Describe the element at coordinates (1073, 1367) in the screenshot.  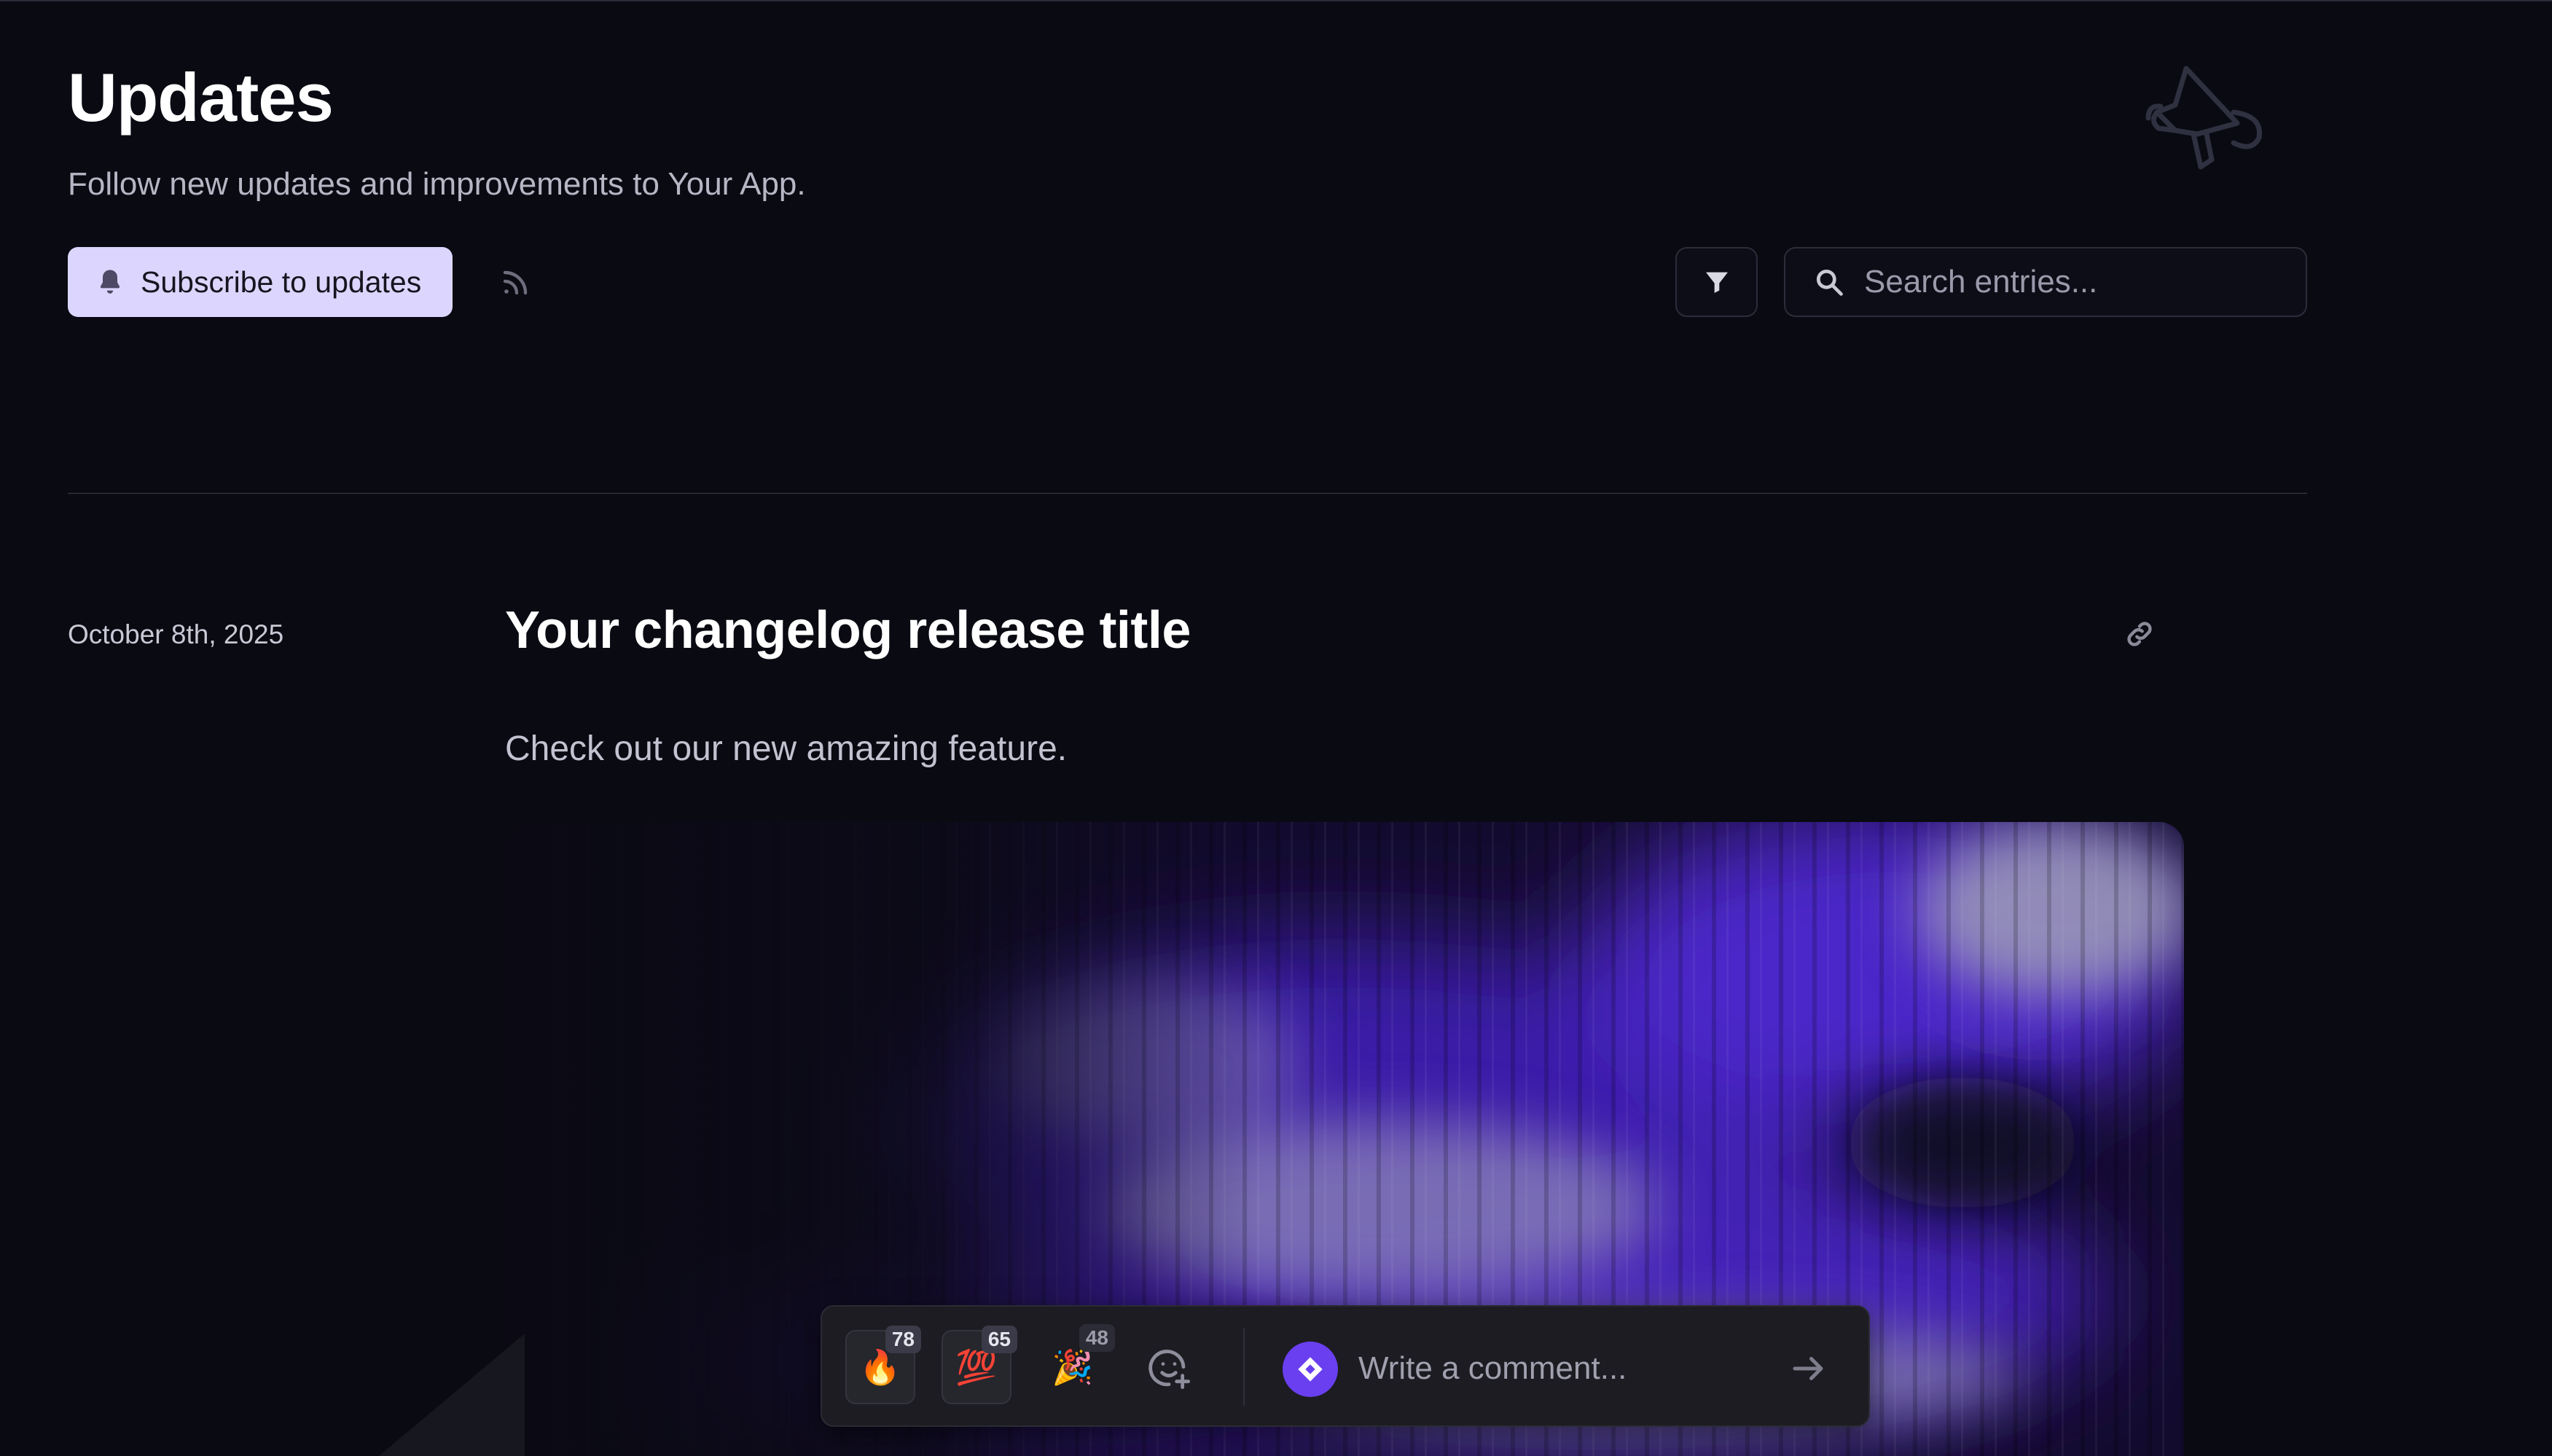
I see `party-icon: 🎉` at that location.